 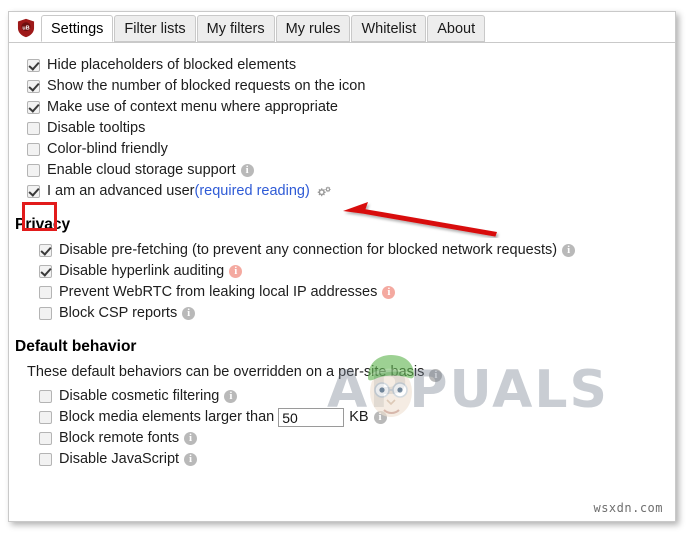 I want to click on checkbox-disable-prefetching, so click(x=45, y=250).